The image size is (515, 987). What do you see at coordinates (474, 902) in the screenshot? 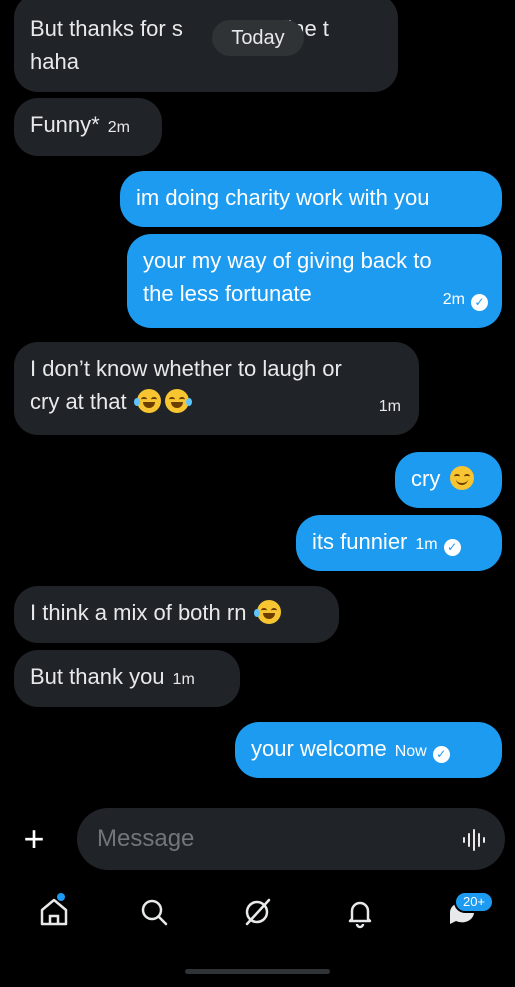
I see `messages-badge: 20+` at bounding box center [474, 902].